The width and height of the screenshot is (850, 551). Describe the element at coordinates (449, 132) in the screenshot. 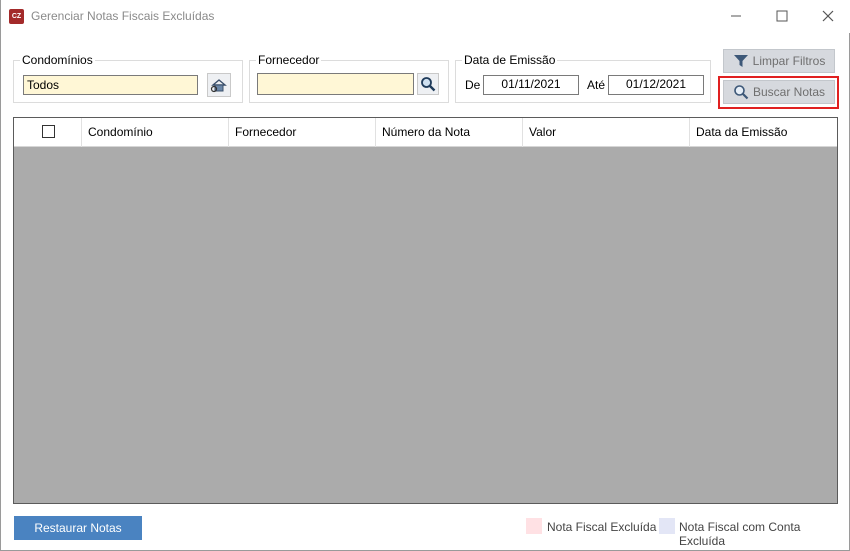

I see `column-header-numero-nota: Número da Nota` at that location.